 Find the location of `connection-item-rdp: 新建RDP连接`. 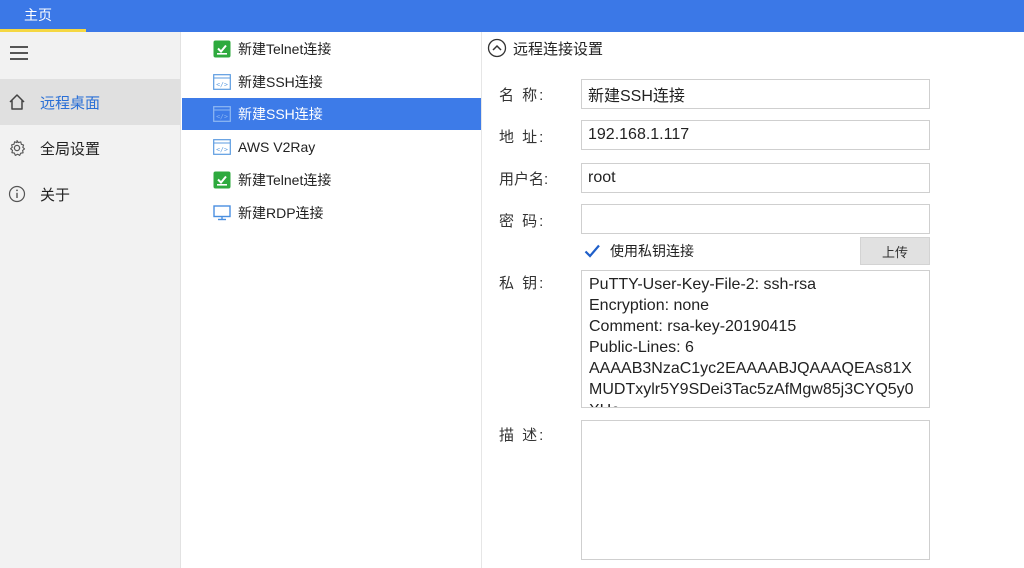

connection-item-rdp: 新建RDP连接 is located at coordinates (331, 213).